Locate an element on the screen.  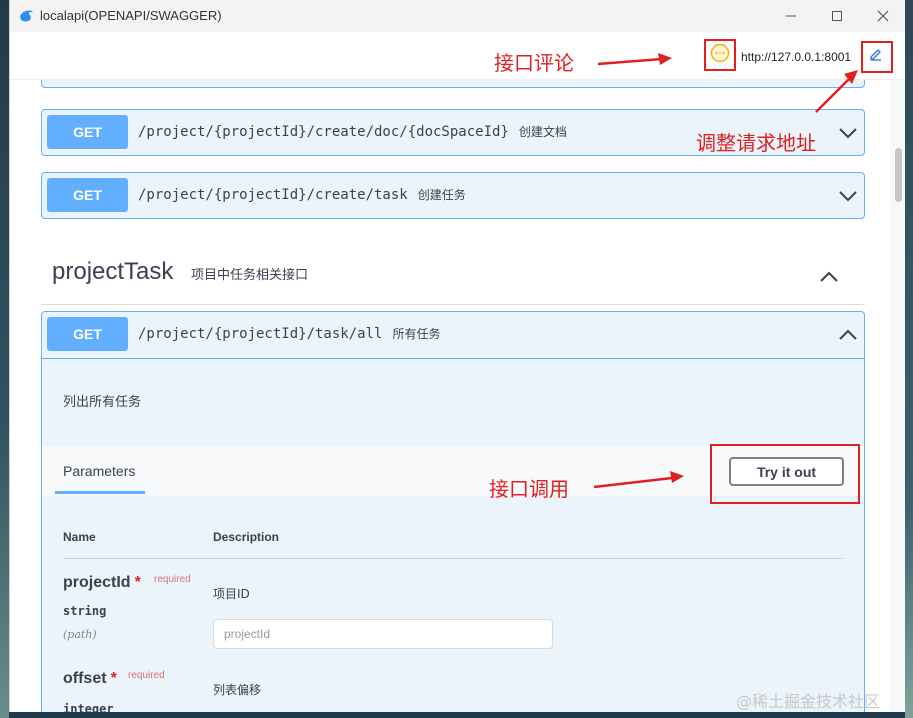
parameters-table-header: Name Description is located at coordinates (453, 544).